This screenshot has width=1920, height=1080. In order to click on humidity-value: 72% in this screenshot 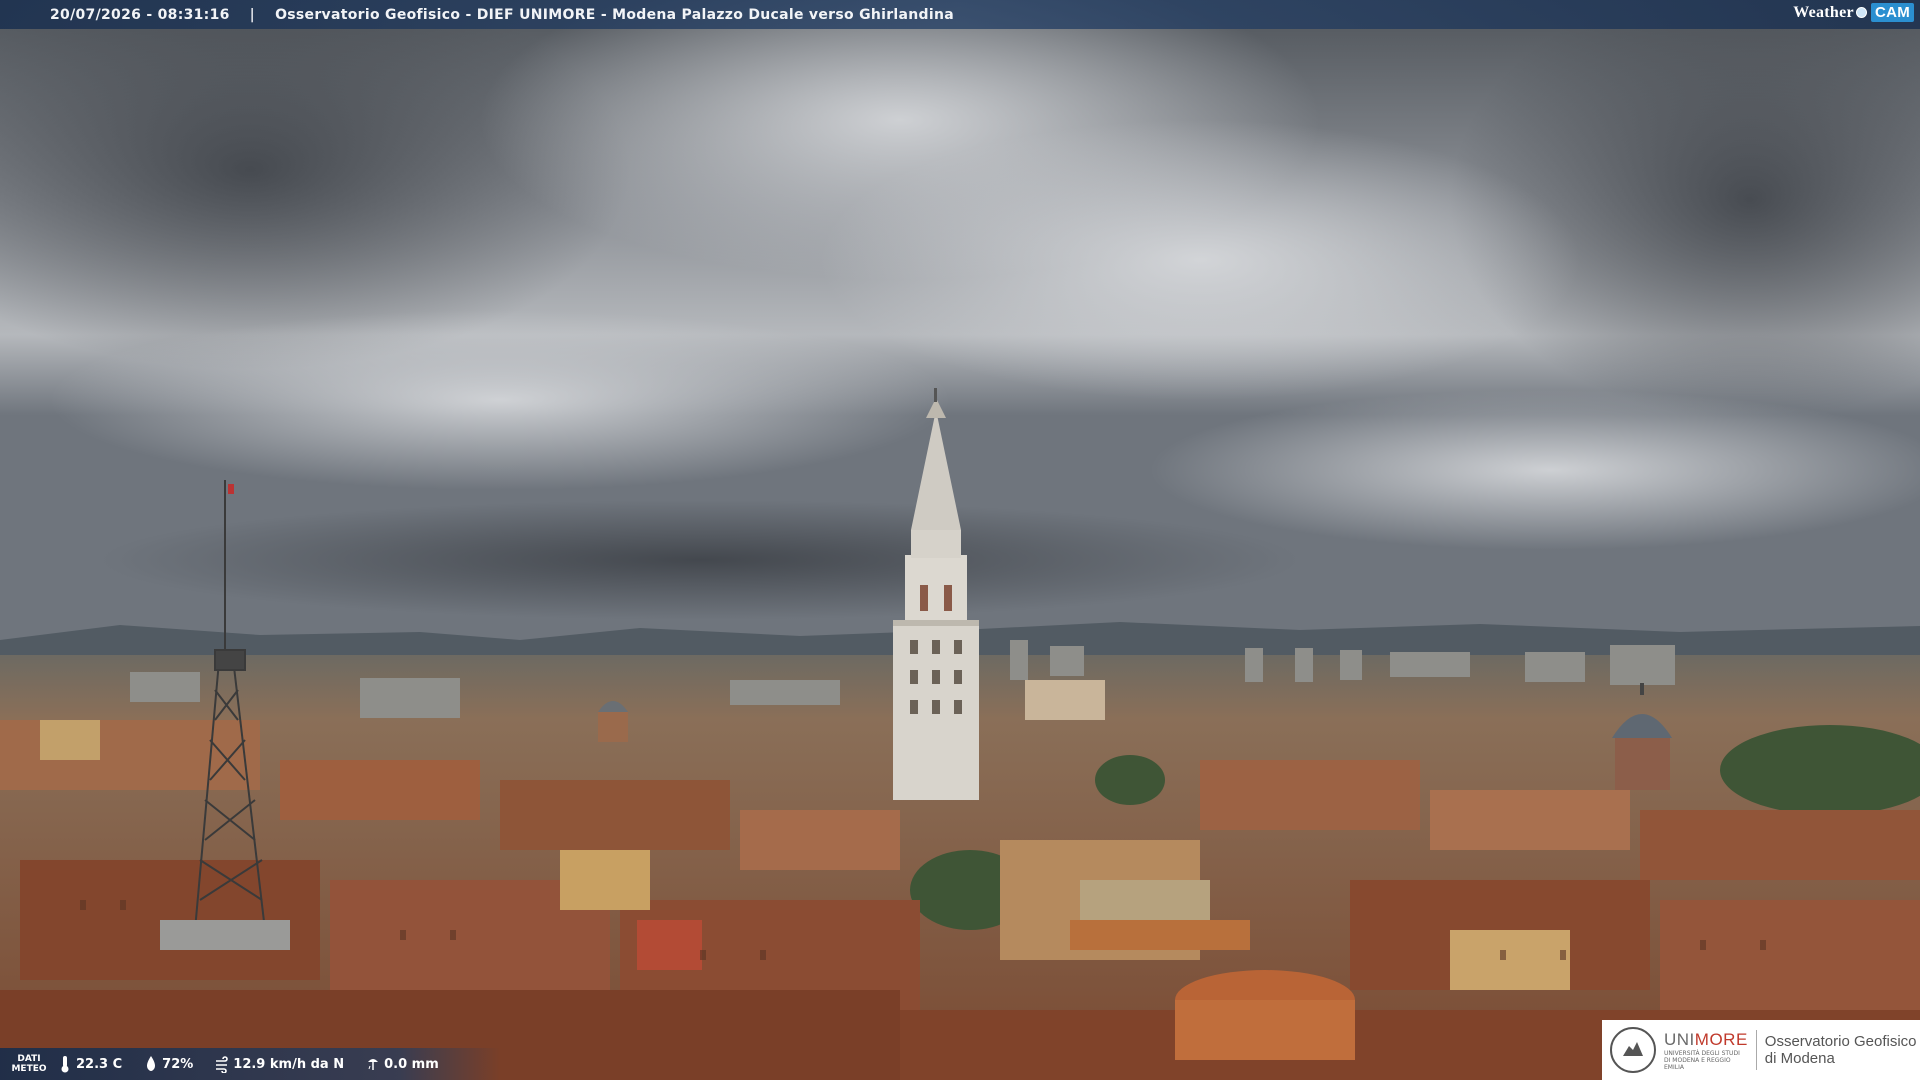, I will do `click(178, 1064)`.